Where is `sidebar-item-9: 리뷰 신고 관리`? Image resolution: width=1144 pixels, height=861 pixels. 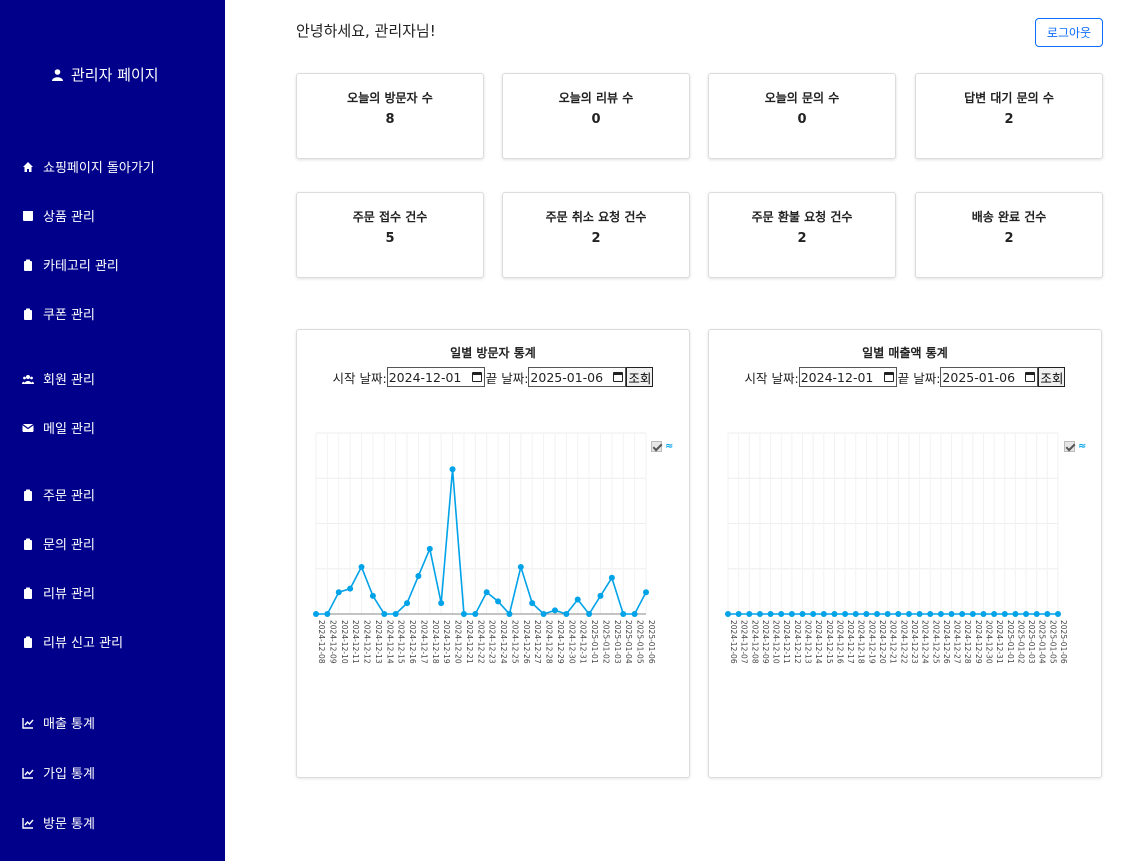 sidebar-item-9: 리뷰 신고 관리 is located at coordinates (72, 641).